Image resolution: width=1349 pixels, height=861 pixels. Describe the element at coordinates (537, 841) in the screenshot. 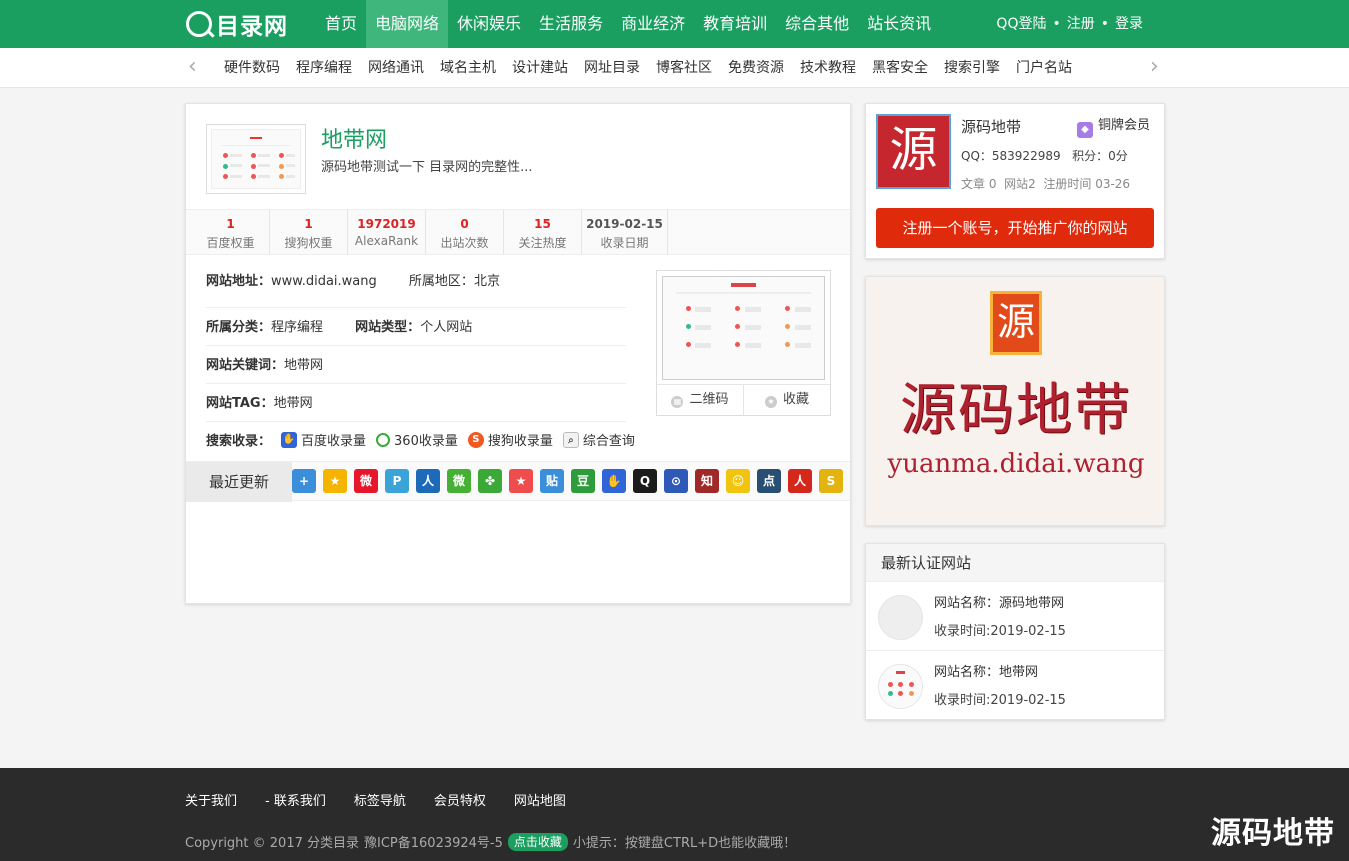

I see `bookmark-button: 点击收藏` at that location.